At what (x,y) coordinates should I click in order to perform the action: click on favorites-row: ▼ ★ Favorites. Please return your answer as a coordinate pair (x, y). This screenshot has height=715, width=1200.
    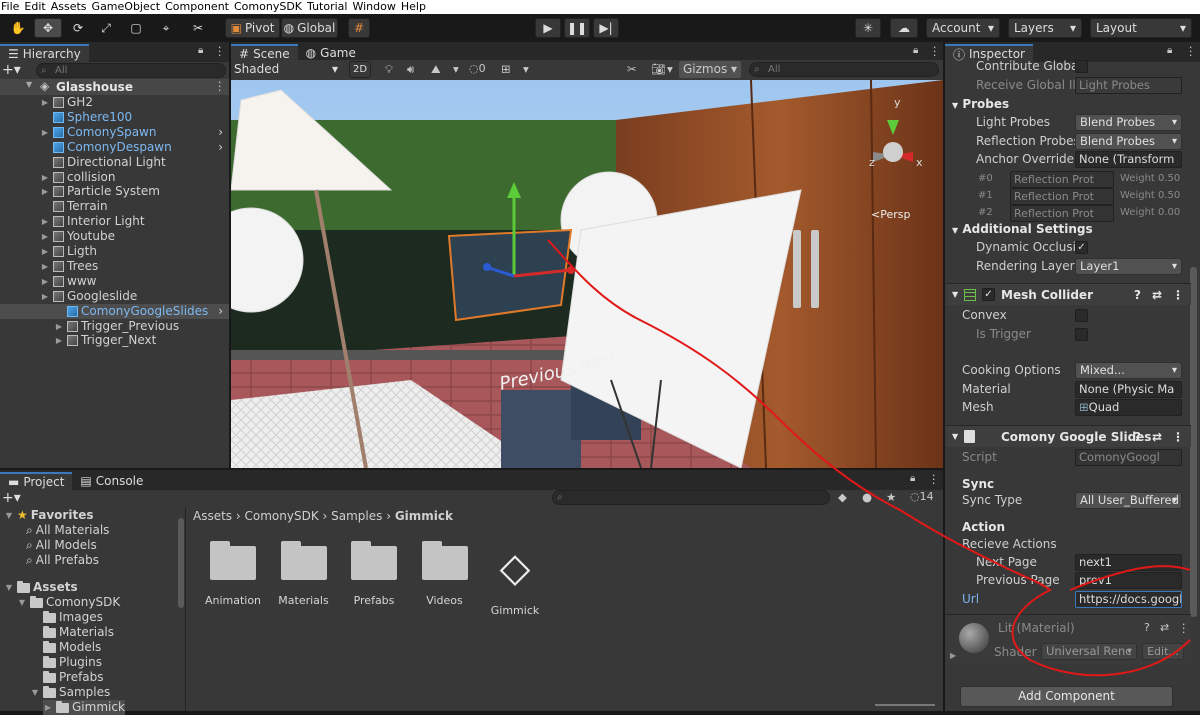
    Looking at the image, I should click on (49, 515).